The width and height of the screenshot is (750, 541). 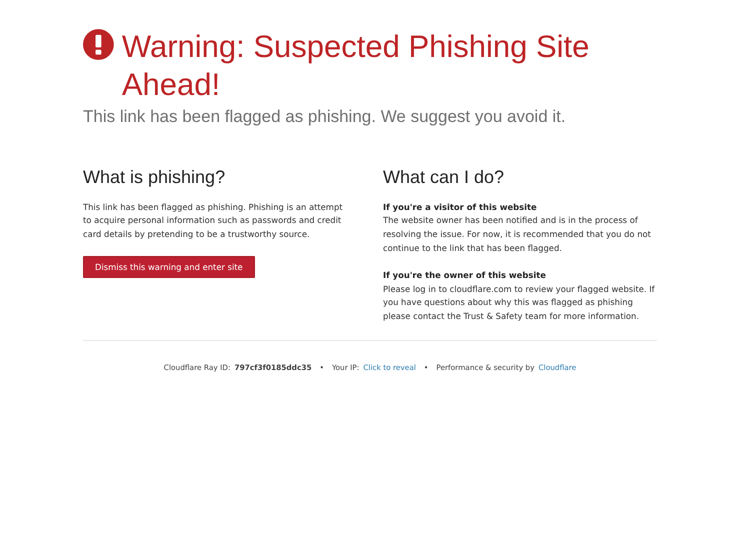 What do you see at coordinates (154, 178) in the screenshot?
I see `section-heading: What is phishing?` at bounding box center [154, 178].